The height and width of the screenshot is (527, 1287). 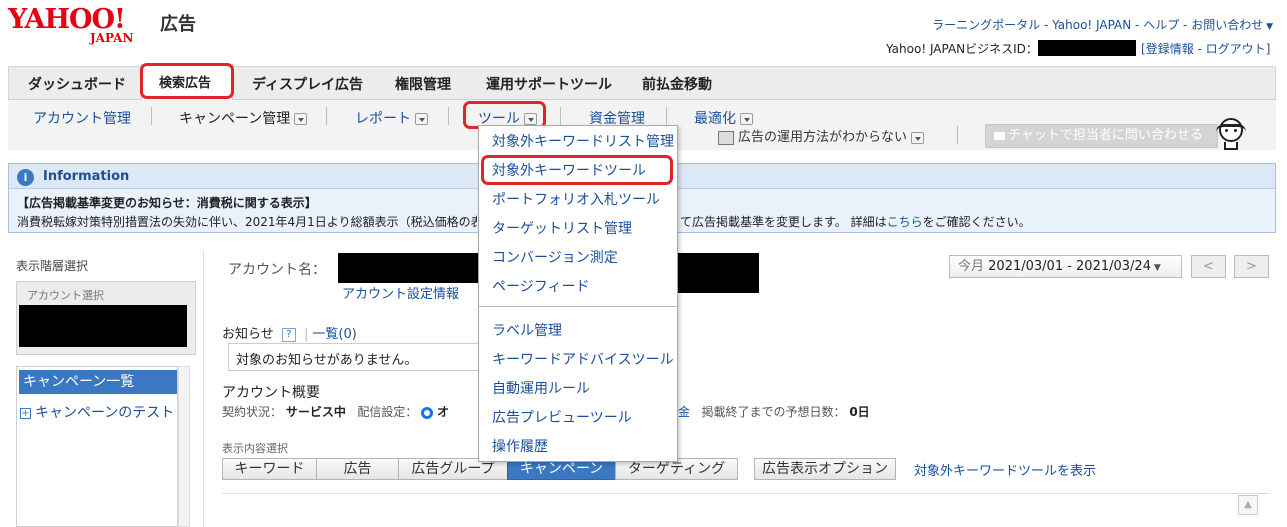 What do you see at coordinates (540, 286) in the screenshot?
I see `menu-item-page-feed: ページフィード` at bounding box center [540, 286].